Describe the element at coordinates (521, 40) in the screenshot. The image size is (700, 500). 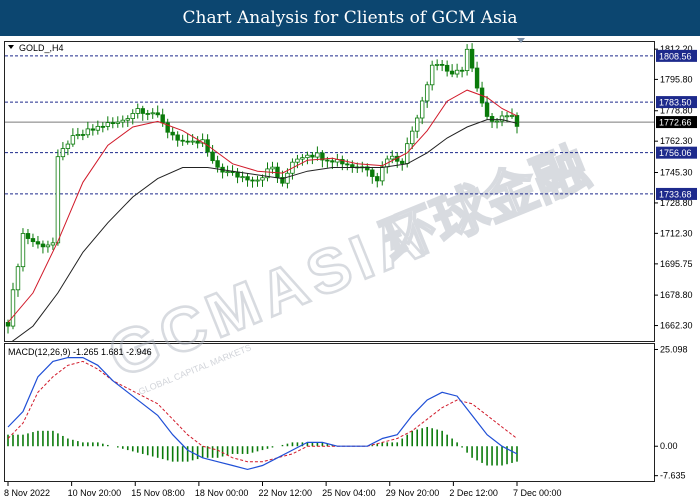
I see `scroll-marker-icon` at that location.